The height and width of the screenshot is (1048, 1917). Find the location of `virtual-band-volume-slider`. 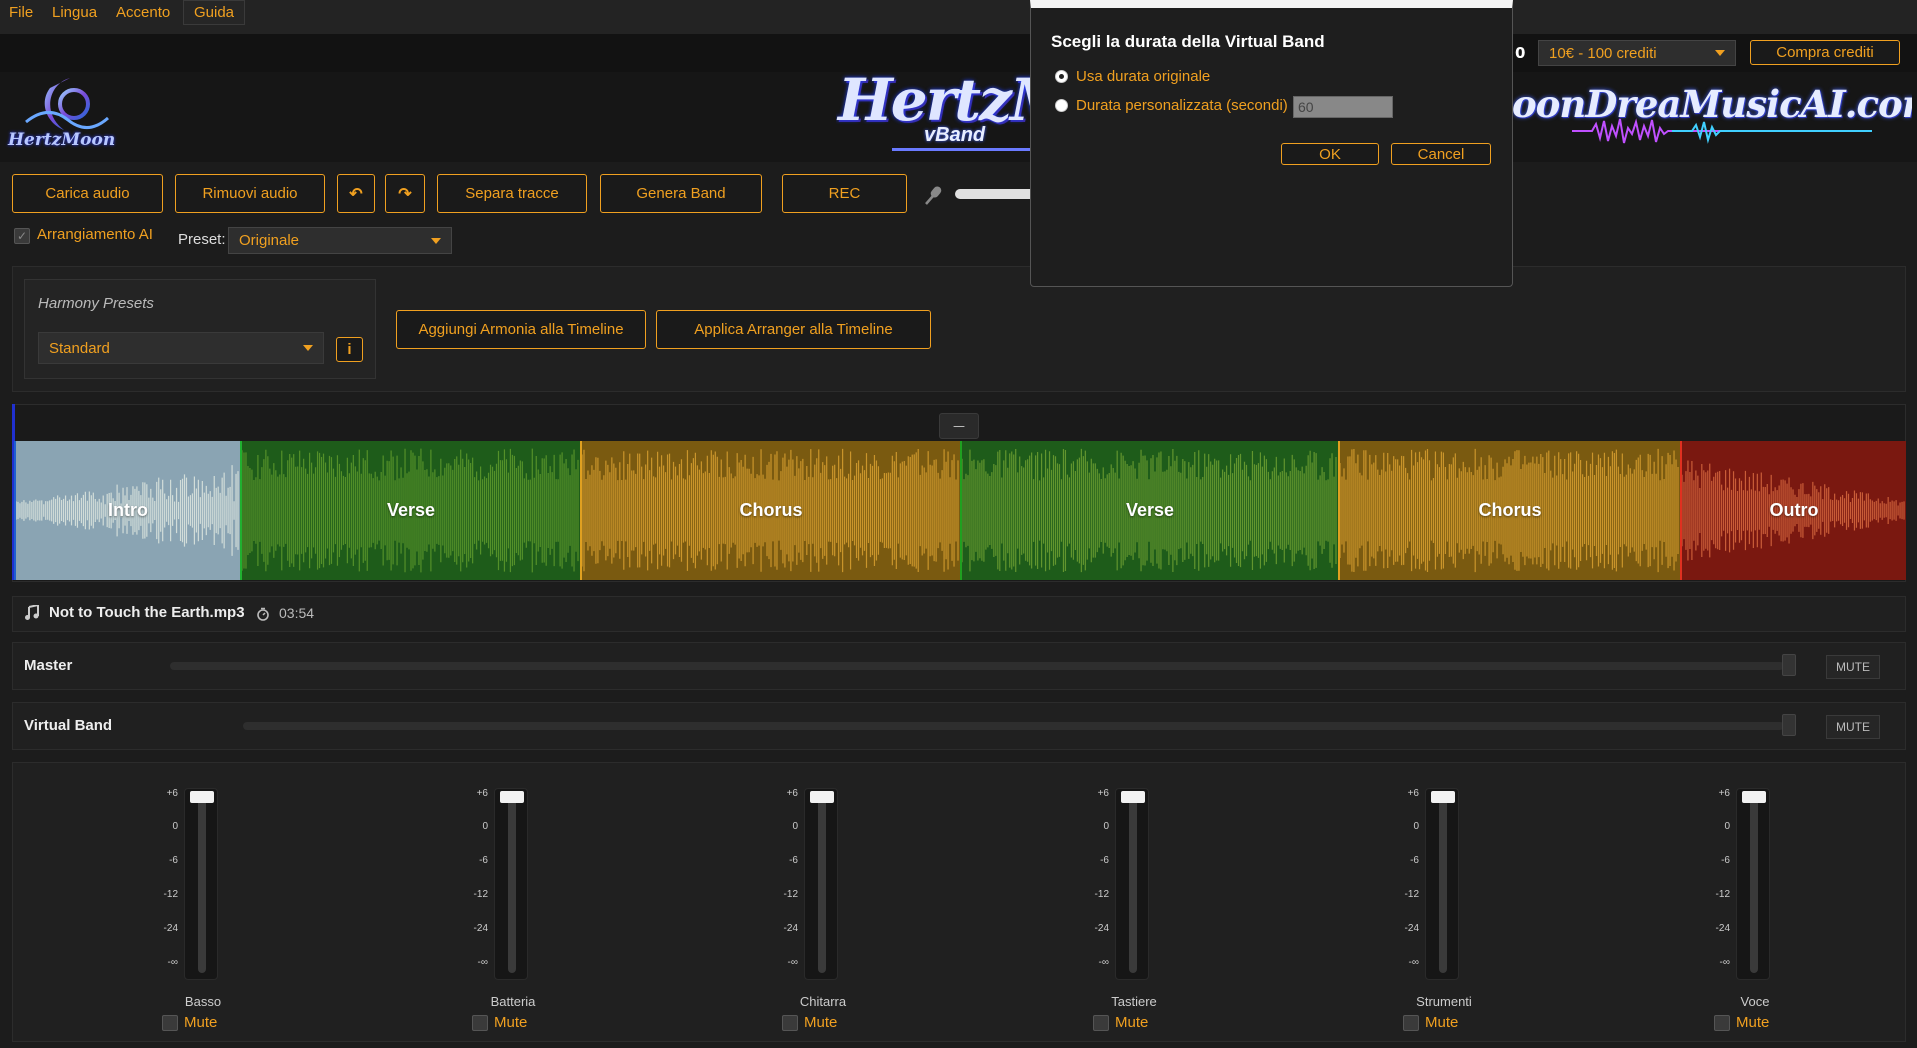

virtual-band-volume-slider is located at coordinates (1013, 726).